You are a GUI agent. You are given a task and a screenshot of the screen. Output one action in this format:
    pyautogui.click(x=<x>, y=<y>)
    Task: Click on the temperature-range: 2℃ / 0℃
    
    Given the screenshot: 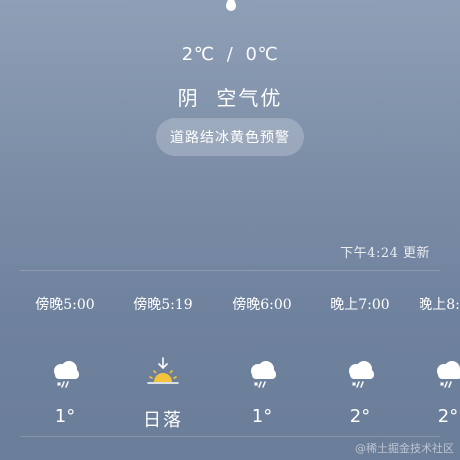 What is the action you would take?
    pyautogui.click(x=230, y=54)
    